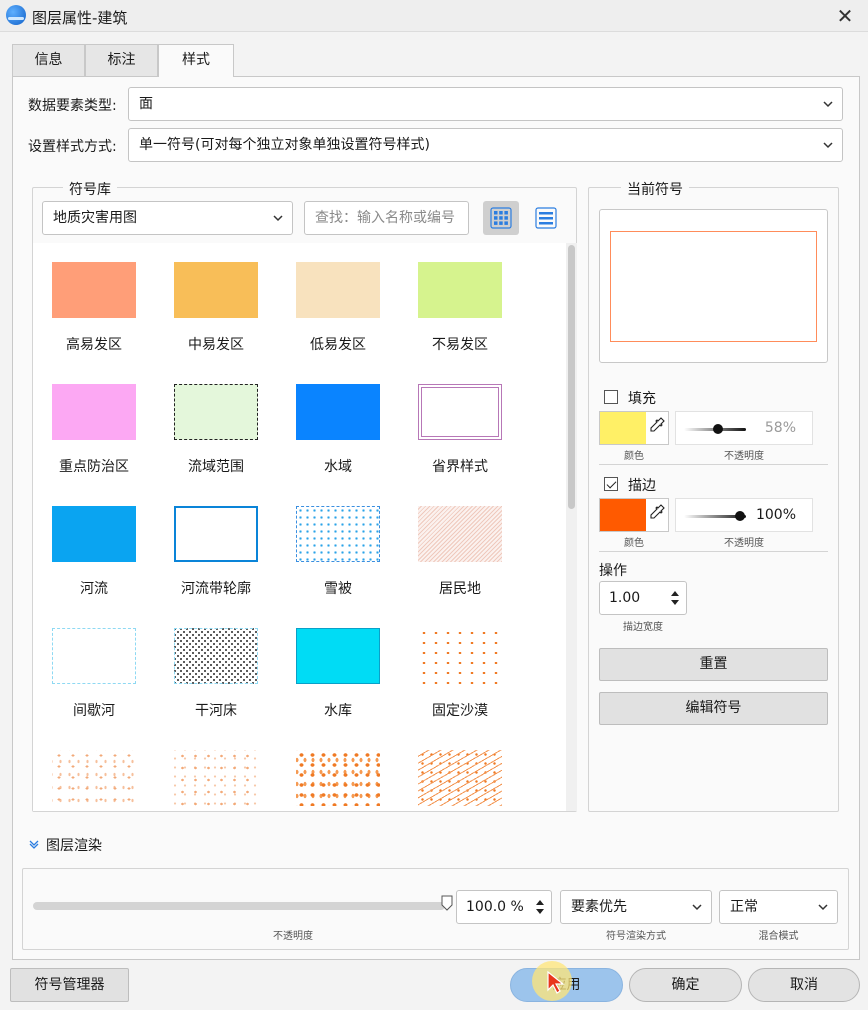 The height and width of the screenshot is (1010, 868). Describe the element at coordinates (571, 377) in the screenshot. I see `scrollbar-thumb` at that location.